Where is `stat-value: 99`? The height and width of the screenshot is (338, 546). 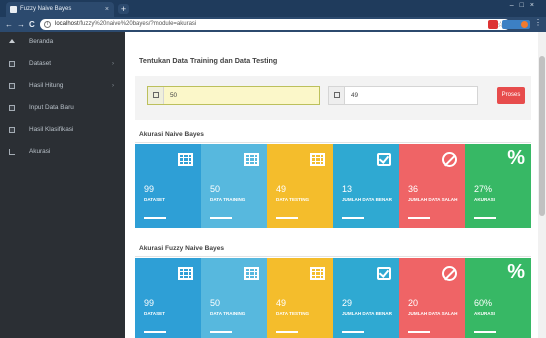 stat-value: 99 is located at coordinates (149, 189).